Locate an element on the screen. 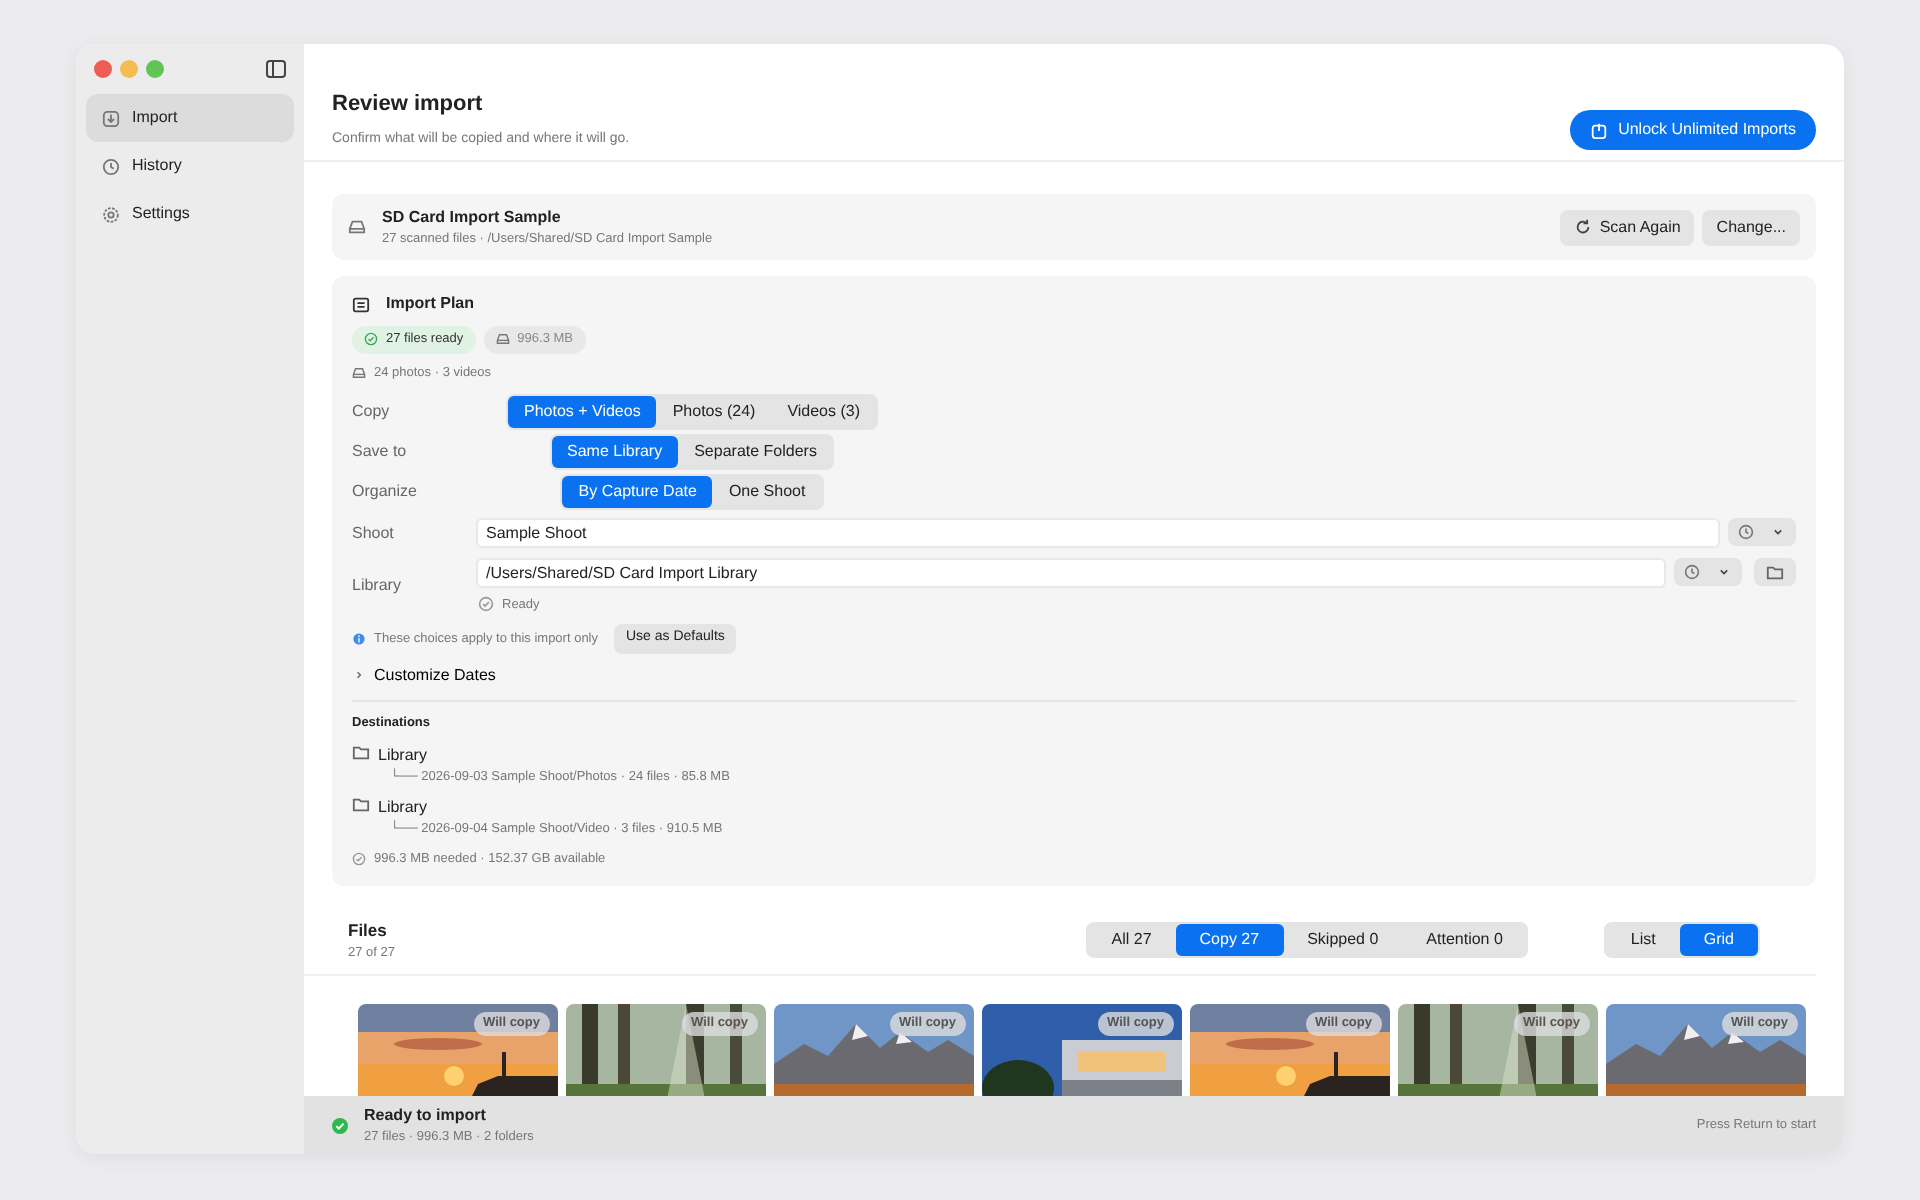  refresh-icon is located at coordinates (1582, 227).